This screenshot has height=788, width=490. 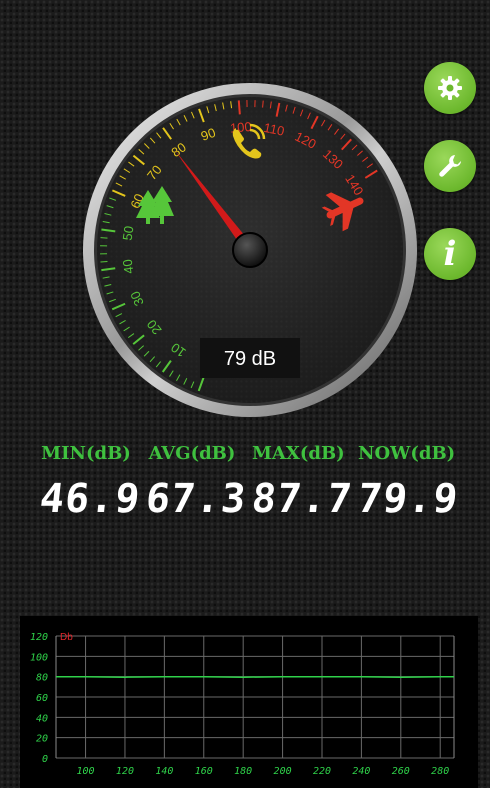 I want to click on min-value: 46.9, so click(x=90, y=499).